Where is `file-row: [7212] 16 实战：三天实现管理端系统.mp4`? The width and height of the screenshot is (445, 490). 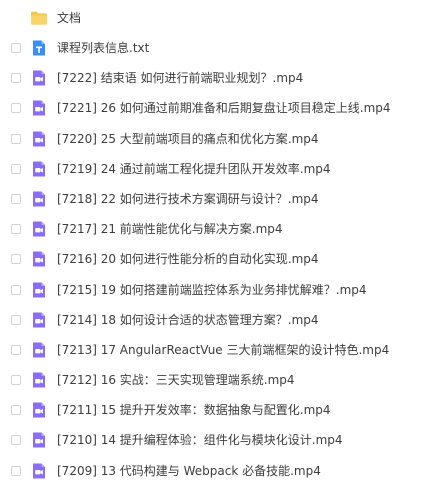
file-row: [7212] 16 实战：三天实现管理端系统.mp4 is located at coordinates (222, 380).